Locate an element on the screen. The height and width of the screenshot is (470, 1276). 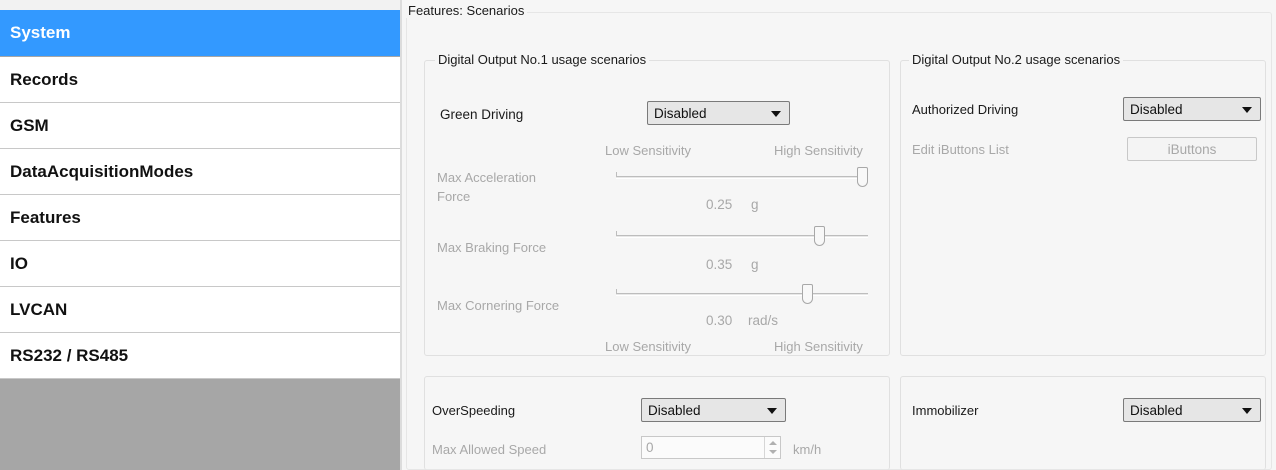
sidebar-item-label: LVCAN is located at coordinates (39, 309).